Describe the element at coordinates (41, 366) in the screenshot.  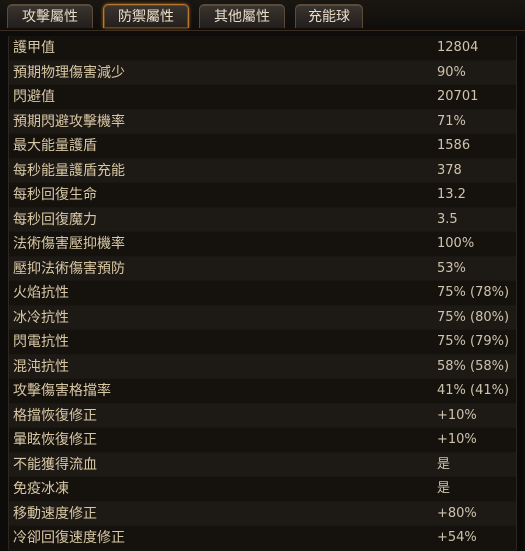
I see `stat-label: 混沌抗性` at that location.